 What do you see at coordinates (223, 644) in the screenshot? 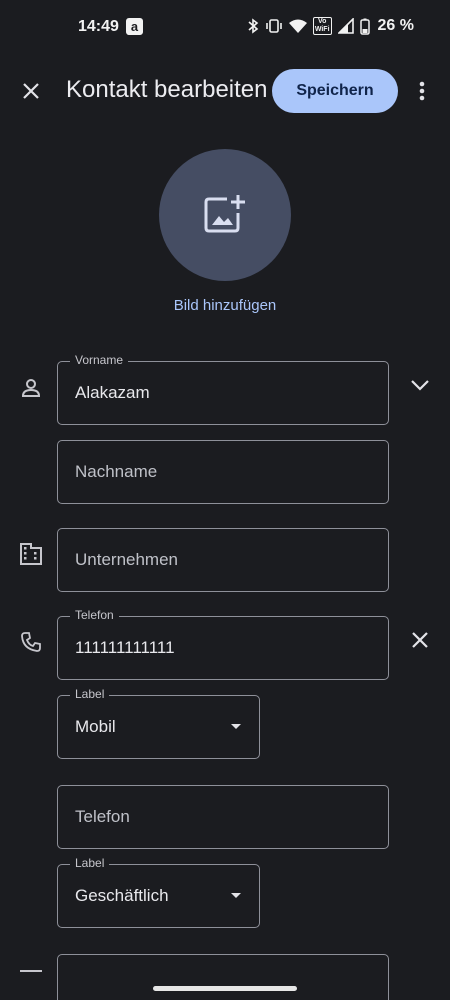
I see `phone-field: Telefon 111111111111` at bounding box center [223, 644].